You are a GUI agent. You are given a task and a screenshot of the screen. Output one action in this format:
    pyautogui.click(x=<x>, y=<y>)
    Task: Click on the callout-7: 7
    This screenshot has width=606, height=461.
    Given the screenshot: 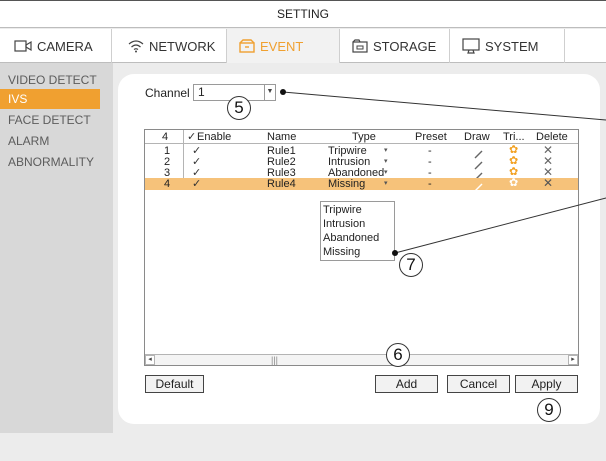 What is the action you would take?
    pyautogui.click(x=411, y=265)
    